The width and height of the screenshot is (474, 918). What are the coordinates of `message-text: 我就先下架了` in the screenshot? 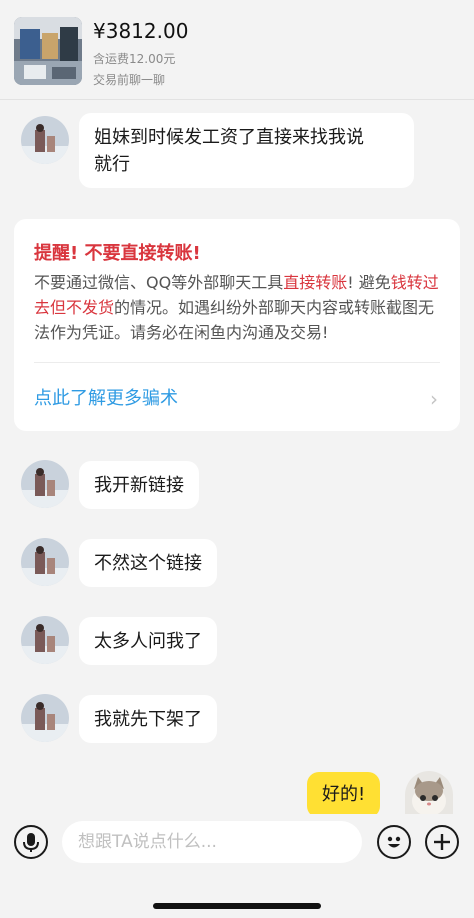 It's located at (148, 719).